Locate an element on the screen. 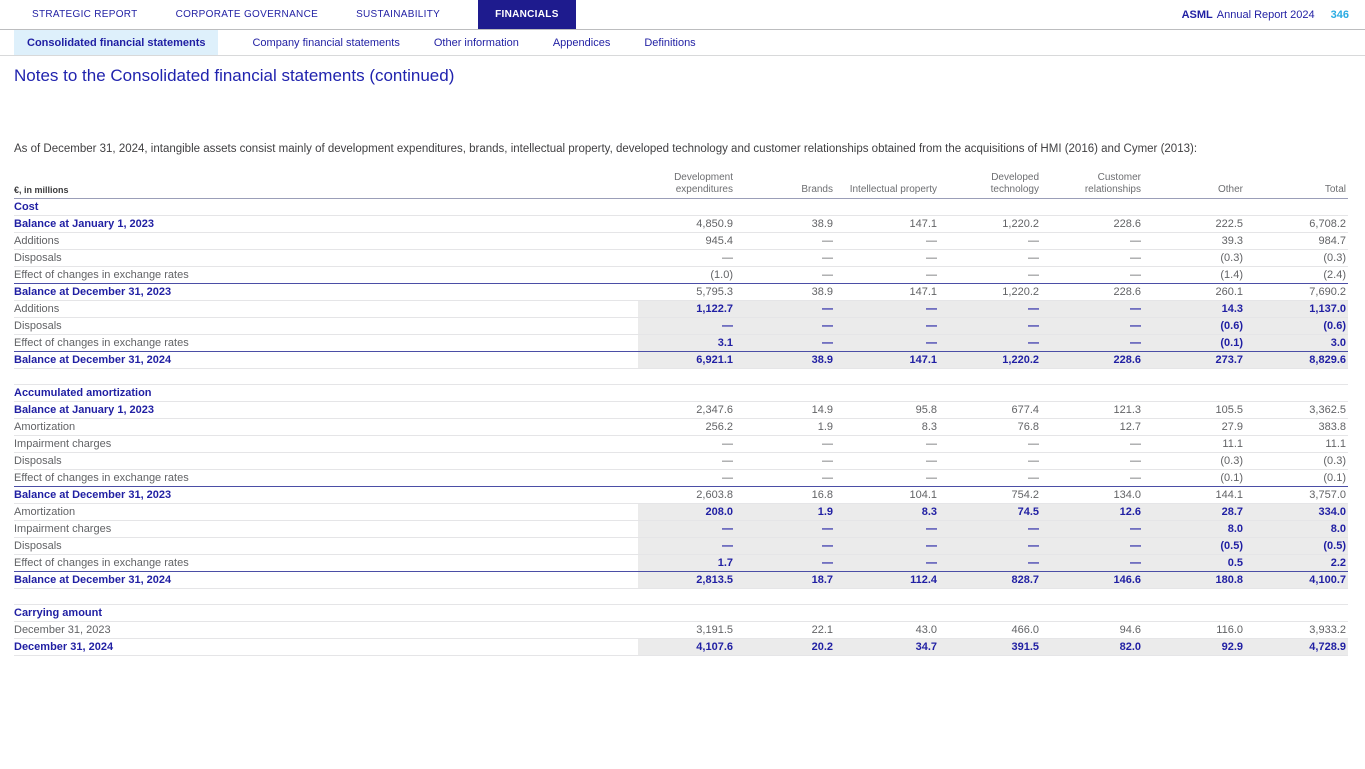  table-row: Additions 945.4 — — — — 39.3 984.7 is located at coordinates (681, 241).